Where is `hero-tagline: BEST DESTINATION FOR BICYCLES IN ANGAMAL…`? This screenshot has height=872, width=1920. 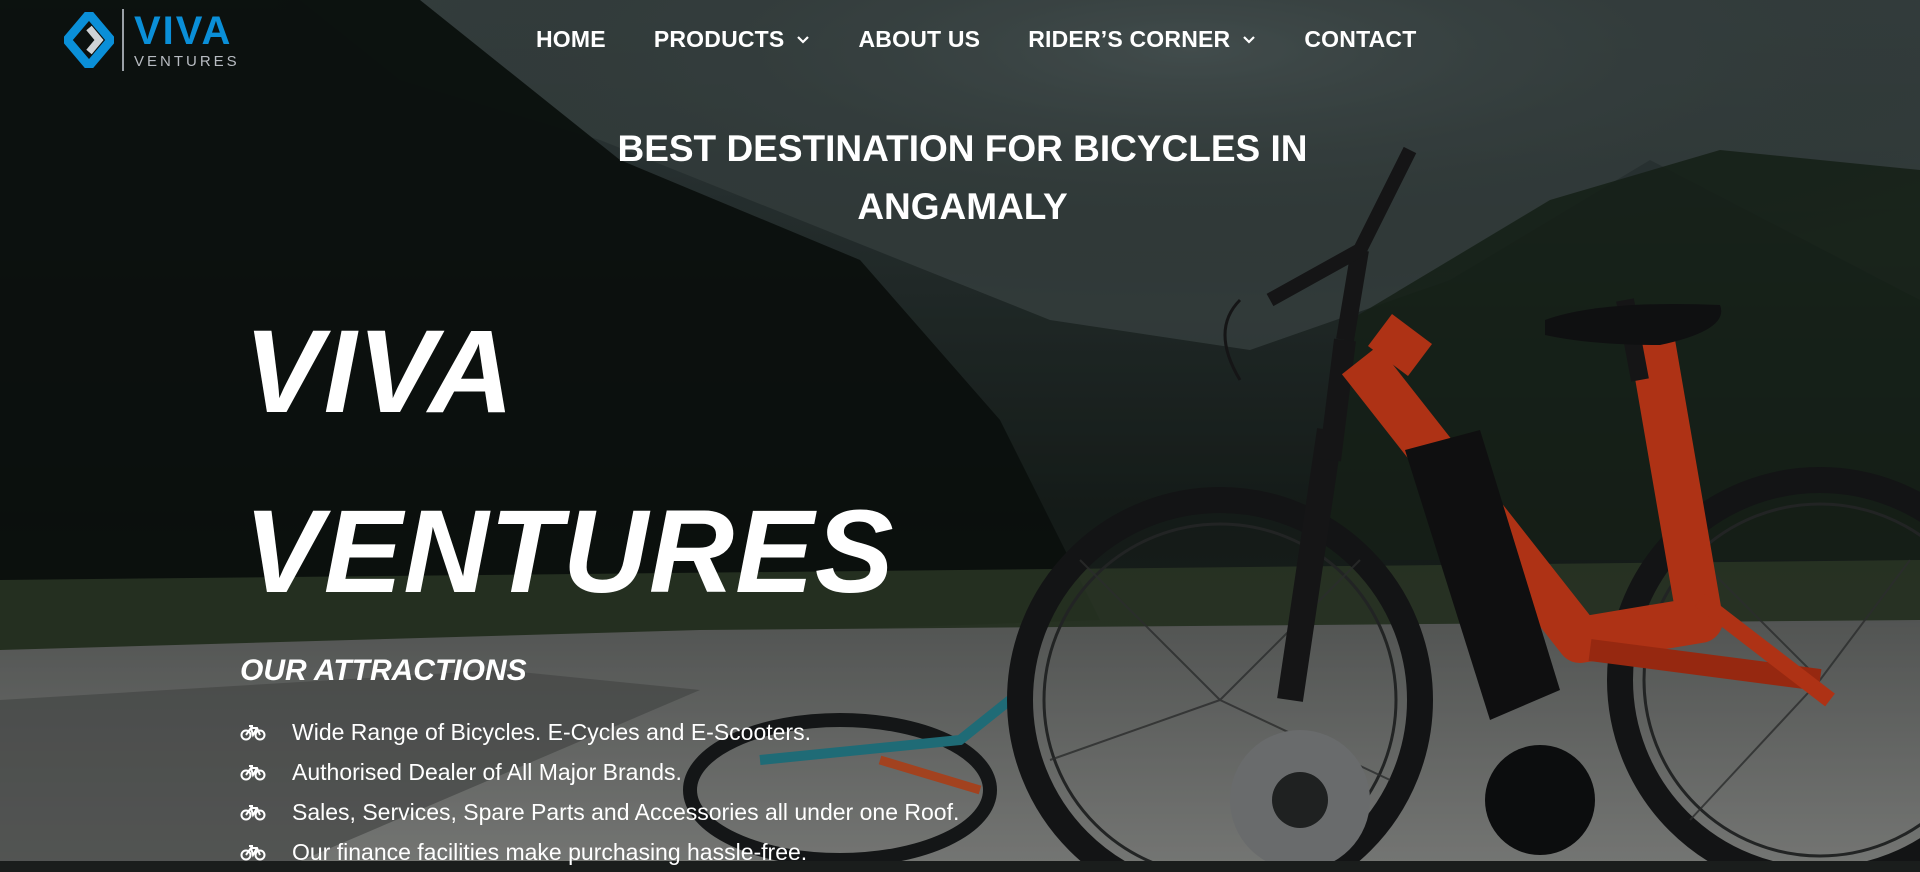
hero-tagline: BEST DESTINATION FOR BICYCLES IN ANGAMAL… is located at coordinates (962, 178).